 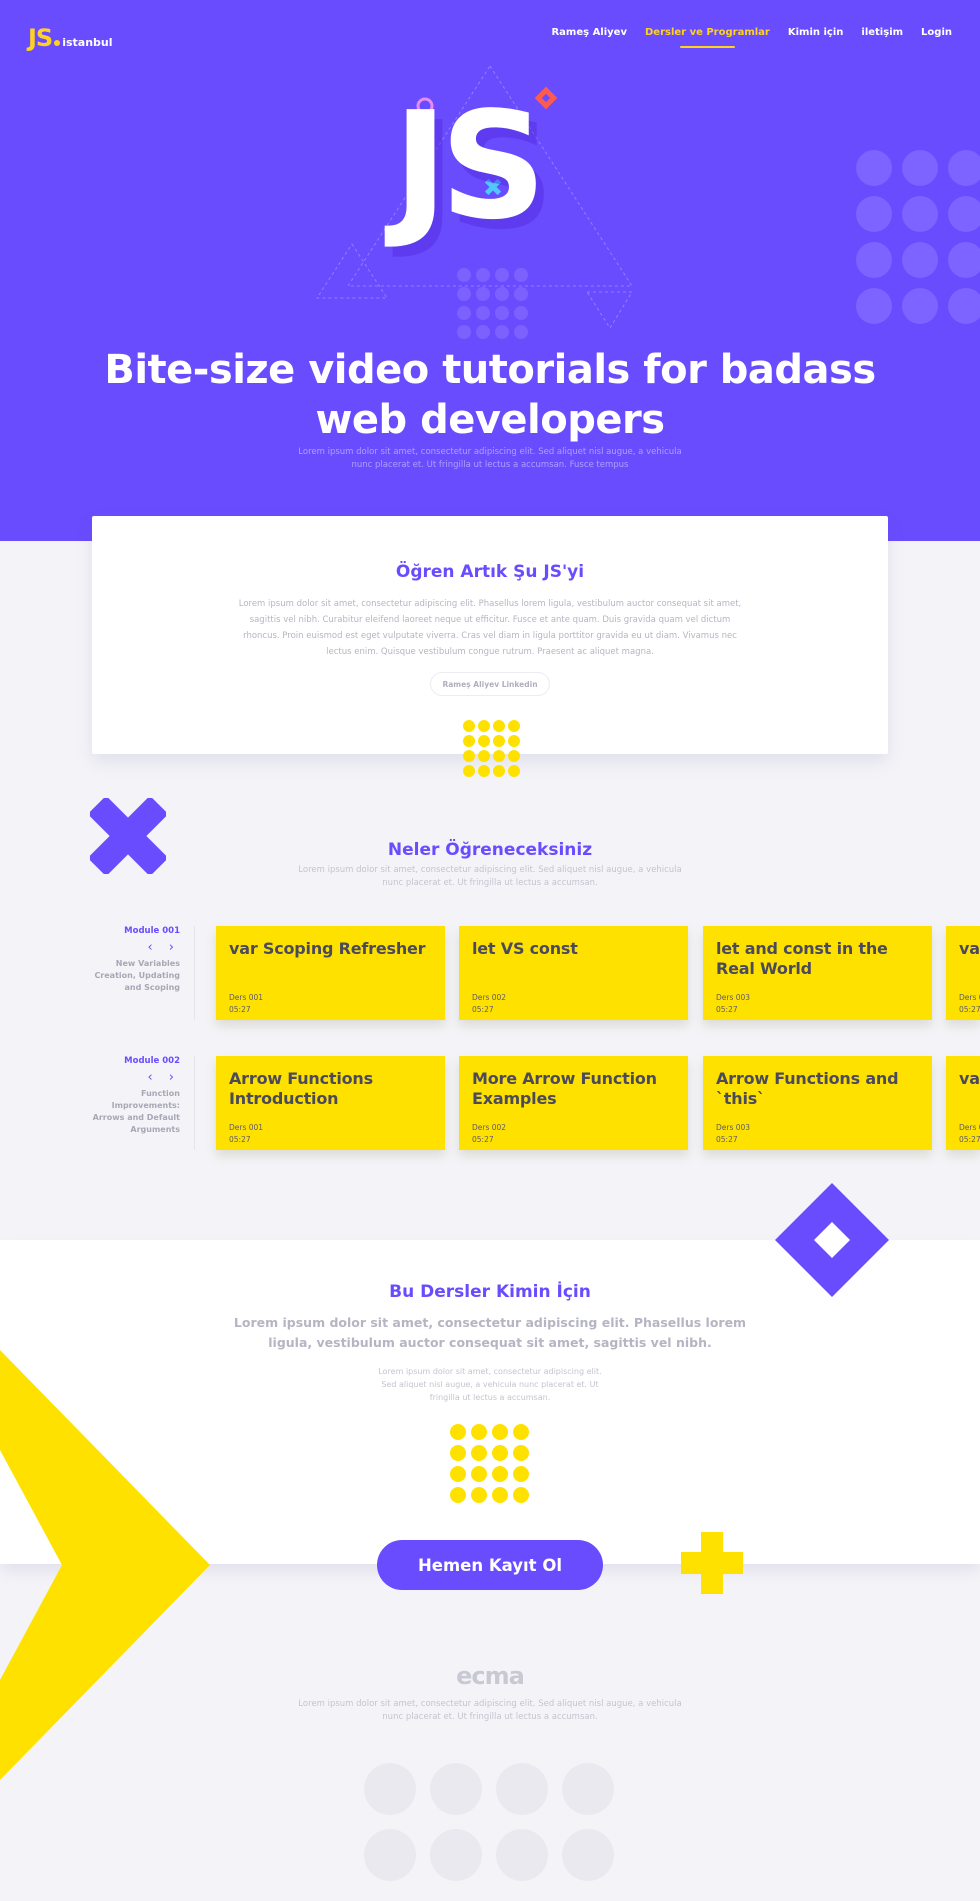 What do you see at coordinates (470, 166) in the screenshot?
I see `hero-js-logo: JS` at bounding box center [470, 166].